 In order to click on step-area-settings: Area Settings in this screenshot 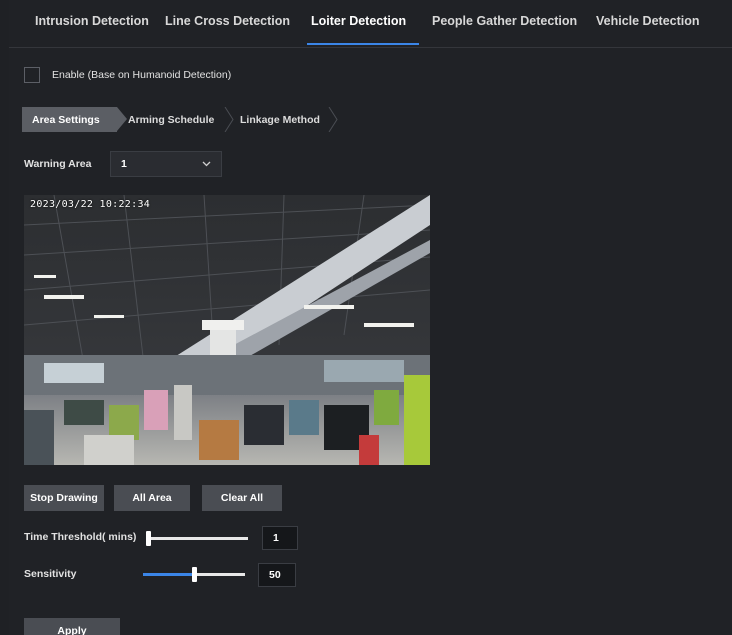, I will do `click(74, 119)`.